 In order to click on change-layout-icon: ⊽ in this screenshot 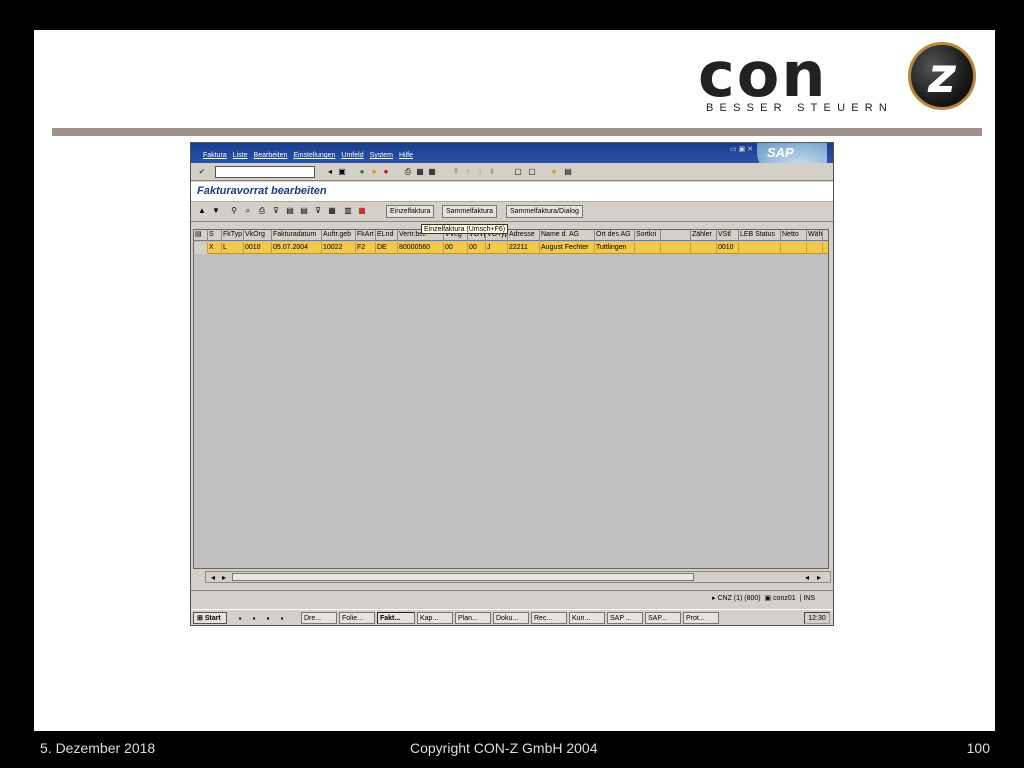, I will do `click(318, 210)`.